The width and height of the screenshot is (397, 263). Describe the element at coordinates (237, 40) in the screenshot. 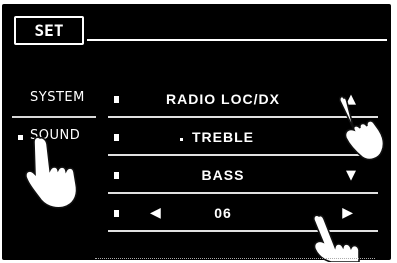

I see `top-divider` at that location.